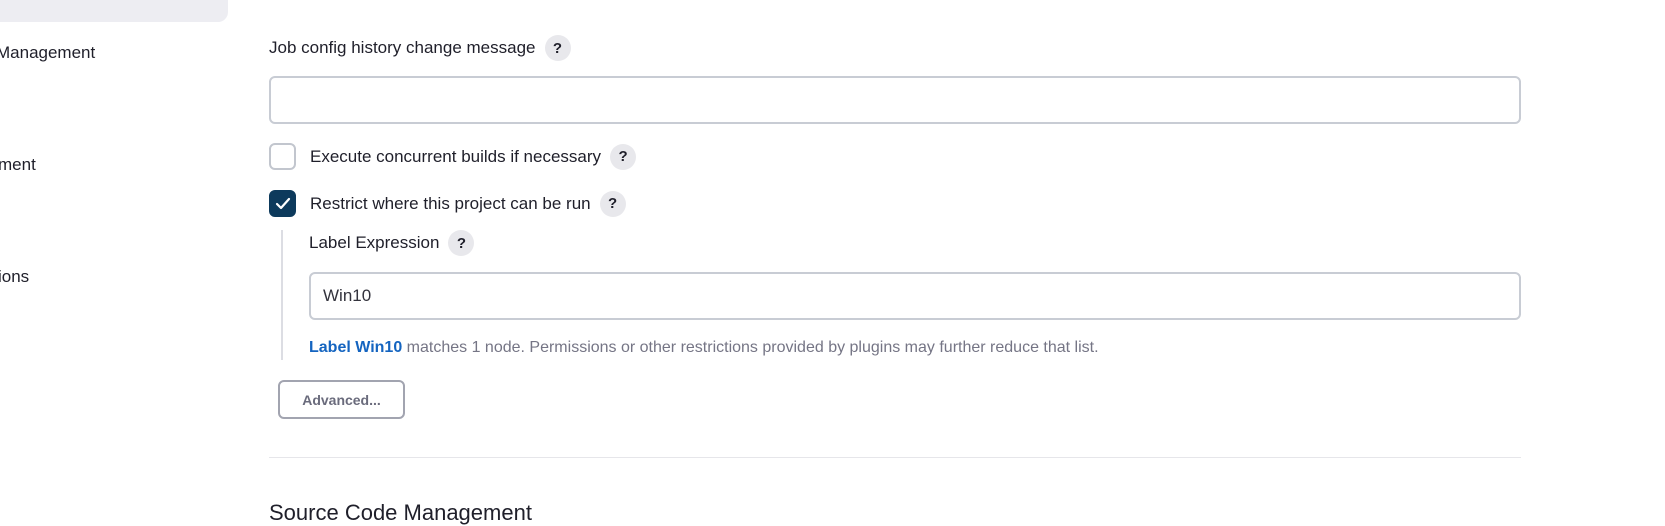 The height and width of the screenshot is (526, 1665). What do you see at coordinates (114, 11) in the screenshot?
I see `sidebar-active-item` at bounding box center [114, 11].